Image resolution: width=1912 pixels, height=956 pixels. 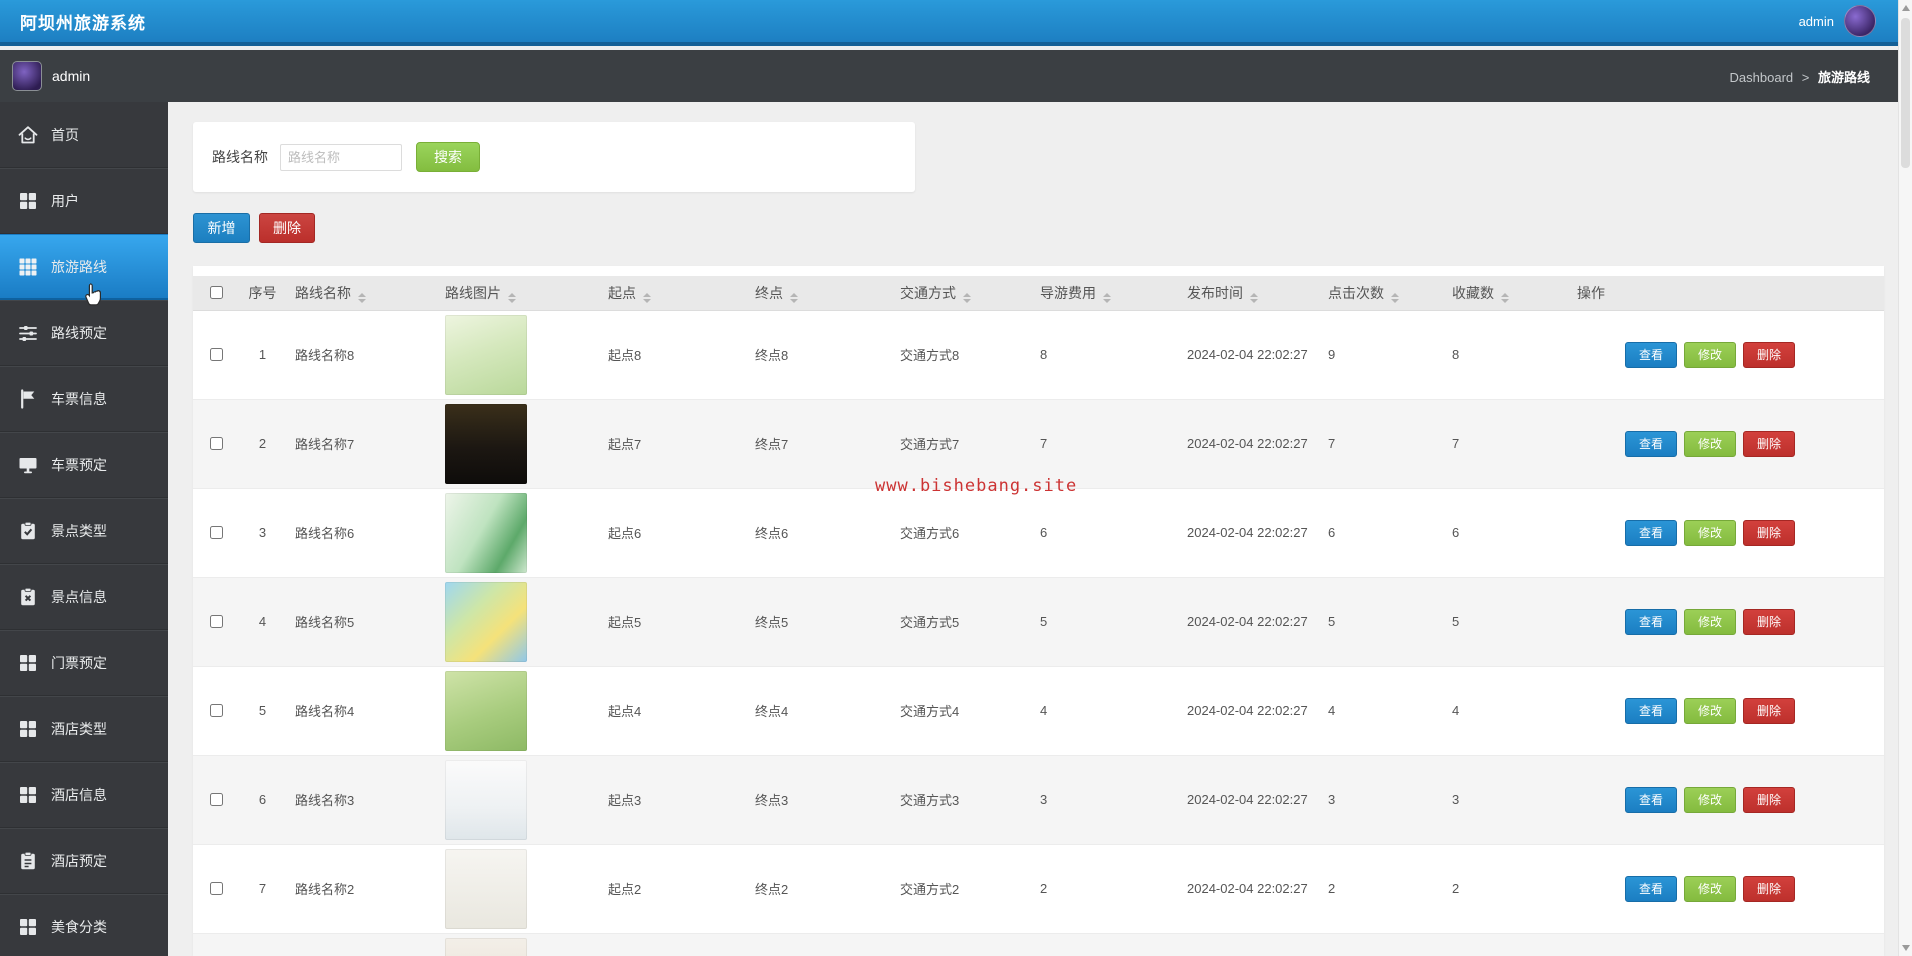 What do you see at coordinates (1905, 478) in the screenshot?
I see `scrollbar` at bounding box center [1905, 478].